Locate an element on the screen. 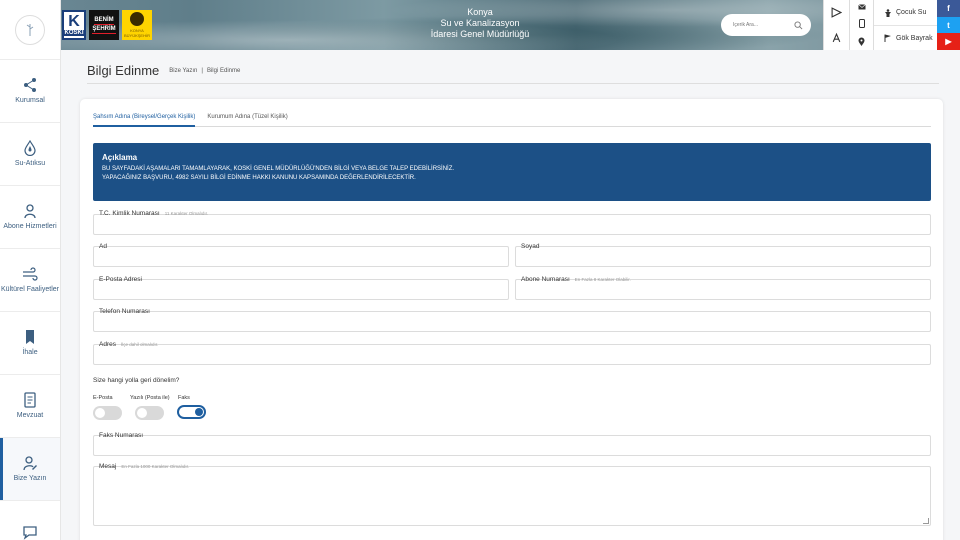  breadcrumb-bize-yazin: Bize Yazın is located at coordinates (183, 71).